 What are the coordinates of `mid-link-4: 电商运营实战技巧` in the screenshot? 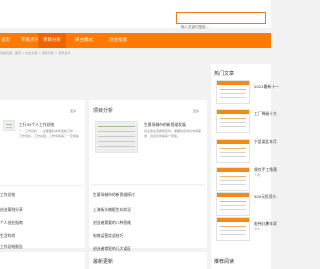 It's located at (108, 236).